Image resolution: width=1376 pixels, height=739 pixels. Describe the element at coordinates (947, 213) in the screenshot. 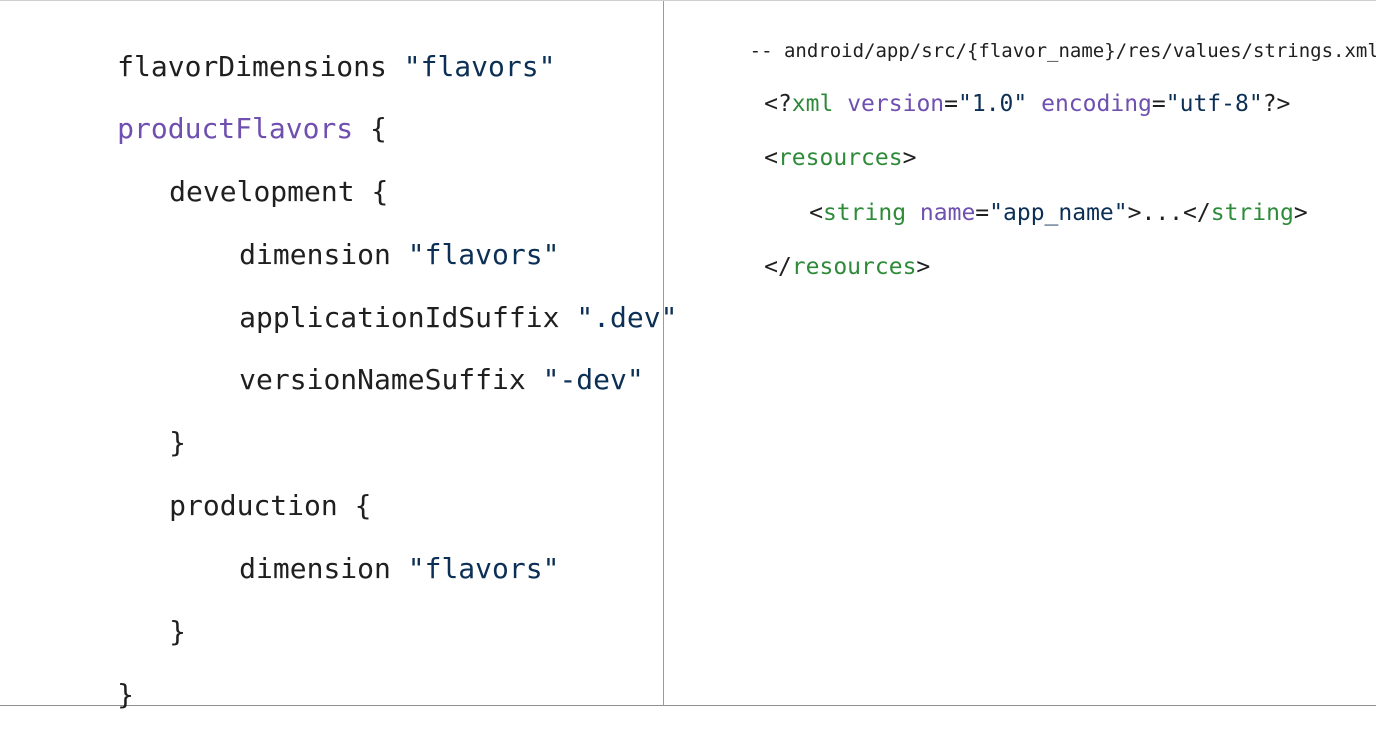

I see `xml-attr: name` at that location.